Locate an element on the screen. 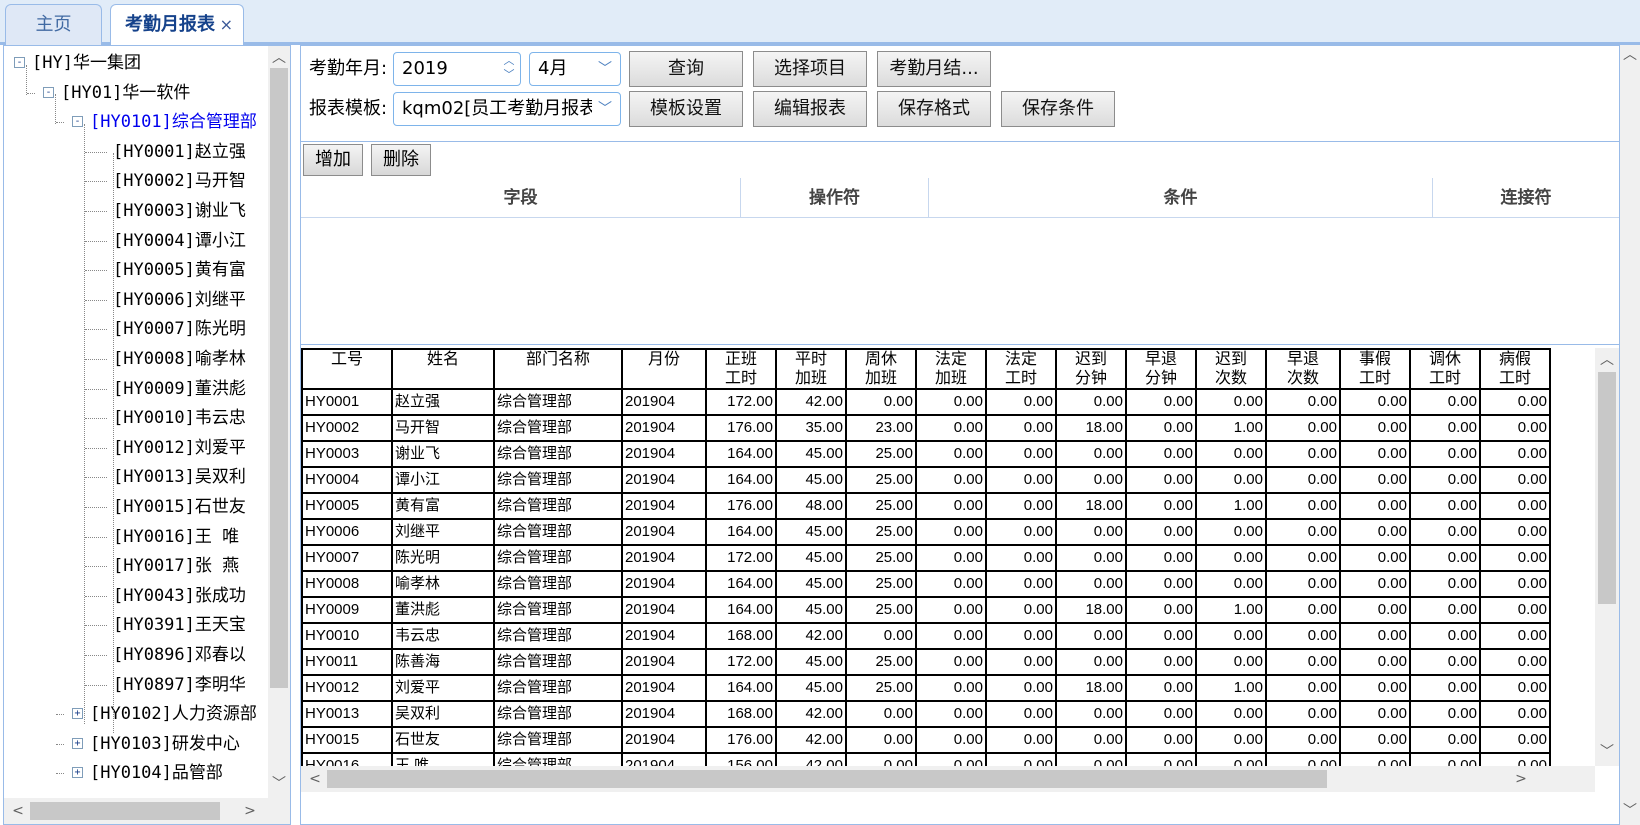 Image resolution: width=1640 pixels, height=825 pixels. table-cell: 1.00 is located at coordinates (1231, 688).